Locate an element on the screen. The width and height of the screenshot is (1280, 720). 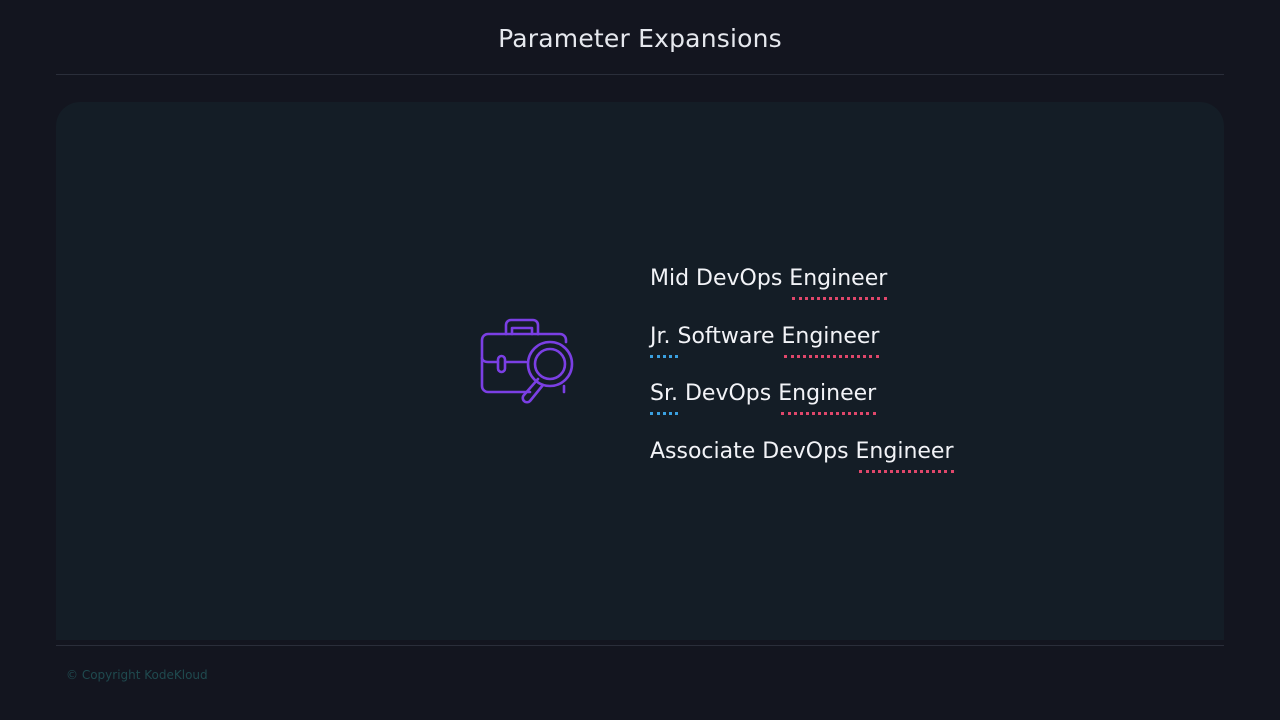
line-prefix: Associate is located at coordinates (703, 451).